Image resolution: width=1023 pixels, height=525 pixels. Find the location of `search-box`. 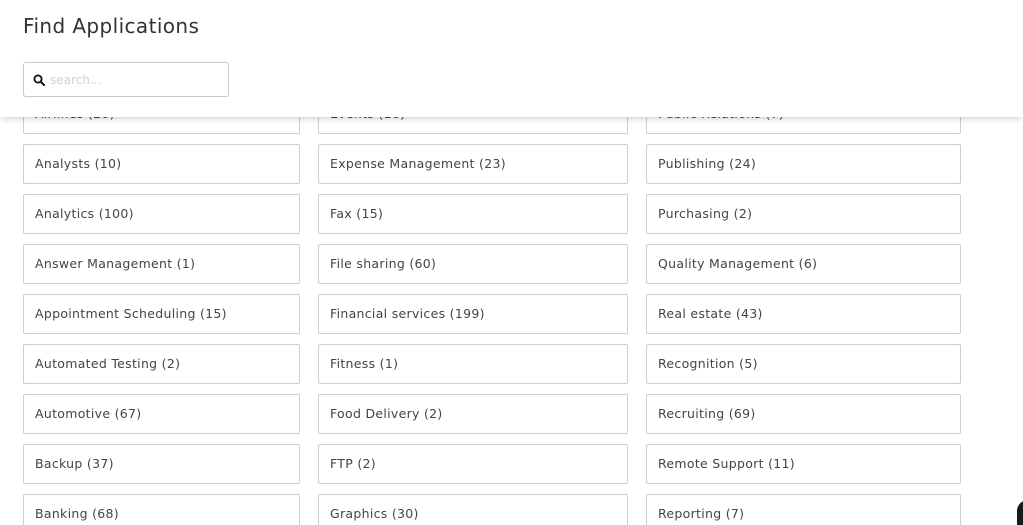

search-box is located at coordinates (126, 79).